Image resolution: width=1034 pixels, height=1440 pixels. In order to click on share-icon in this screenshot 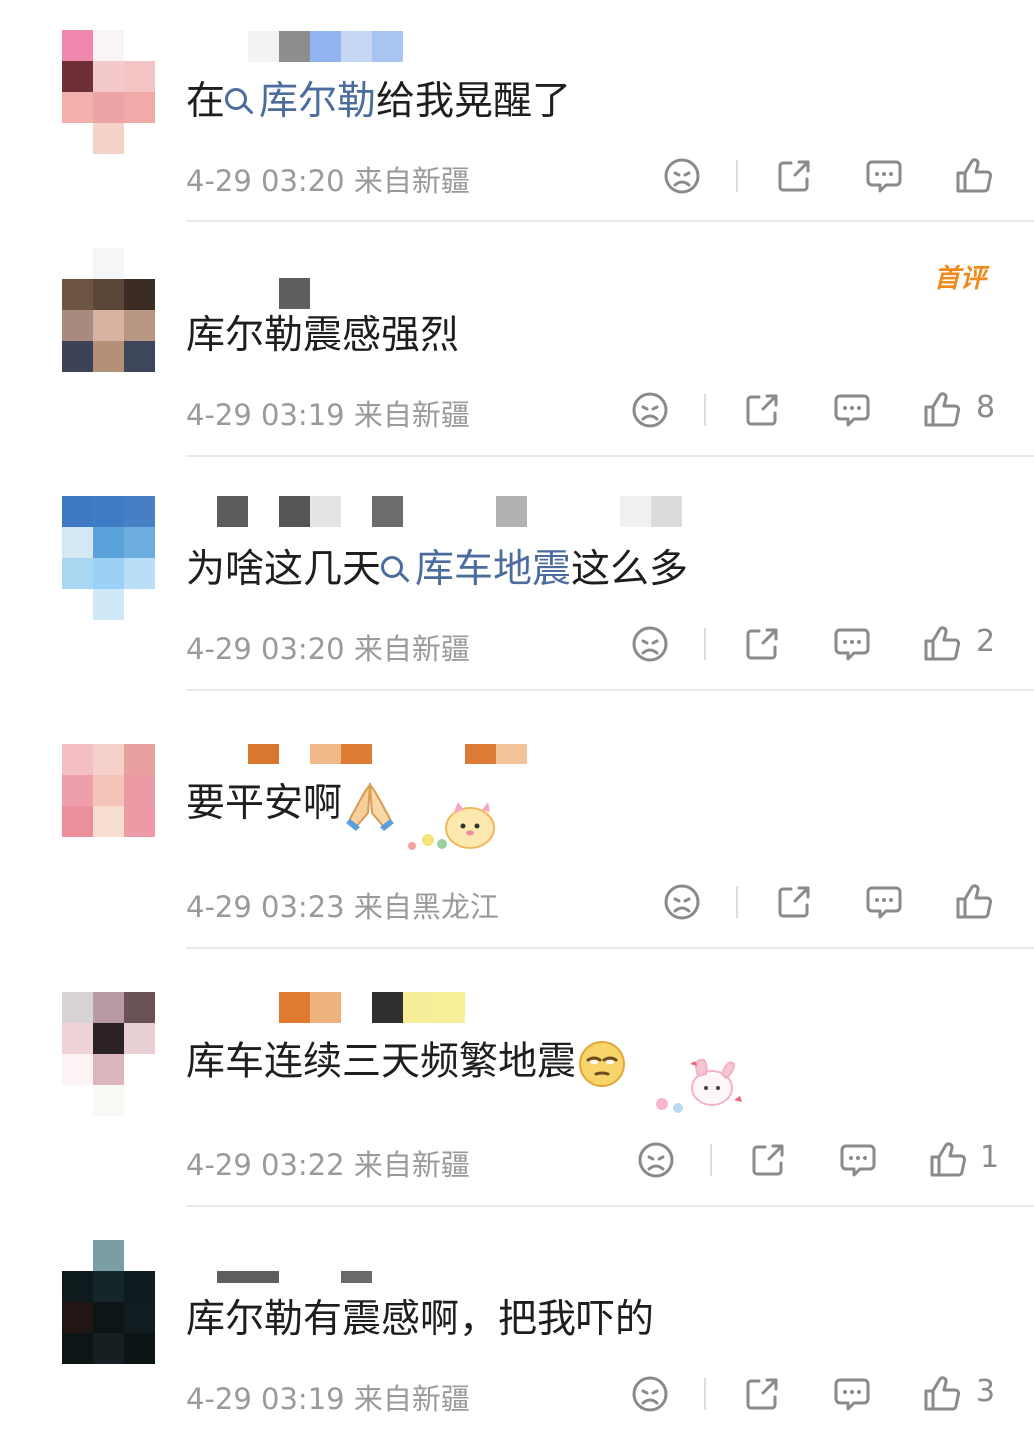, I will do `click(762, 1394)`.